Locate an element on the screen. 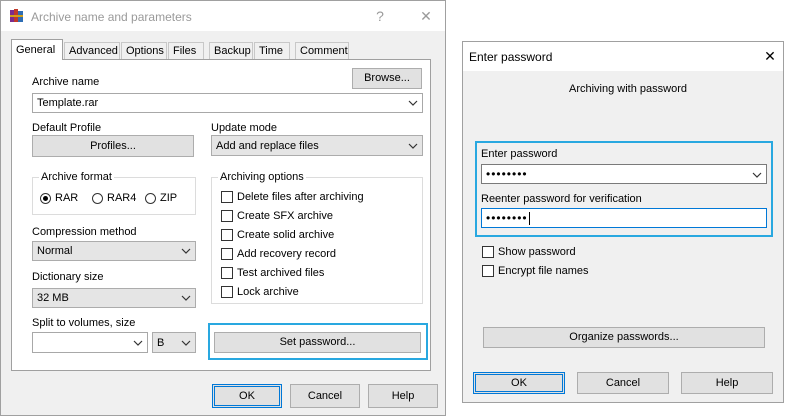  cancel-label: Cancel is located at coordinates (325, 396).